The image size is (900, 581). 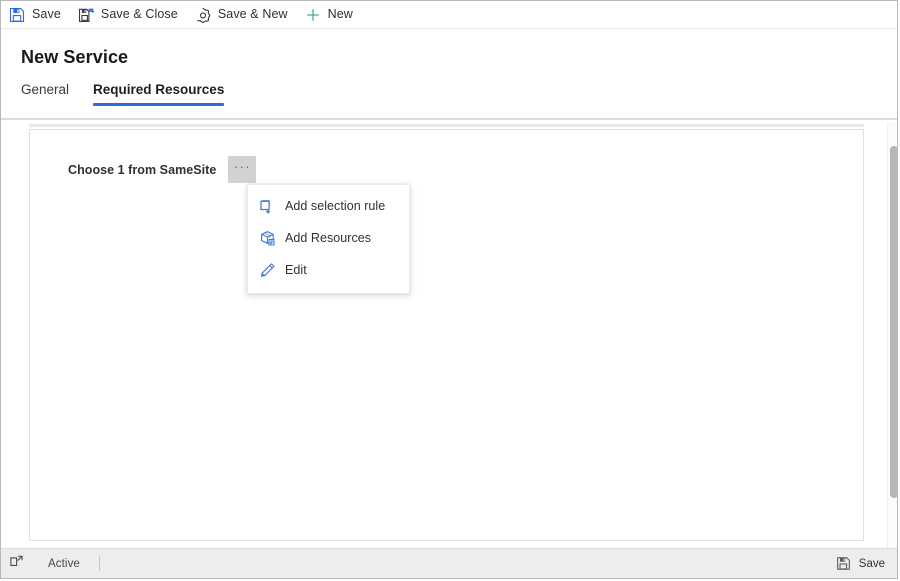 What do you see at coordinates (142, 169) in the screenshot?
I see `resource-selection-label: Choose 1 from SameSite` at bounding box center [142, 169].